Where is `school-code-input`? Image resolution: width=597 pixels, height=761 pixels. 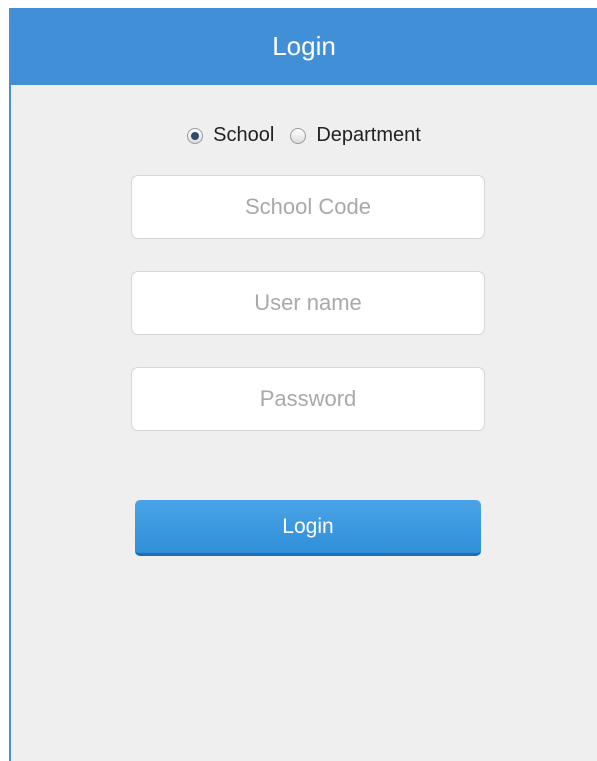
school-code-input is located at coordinates (308, 207).